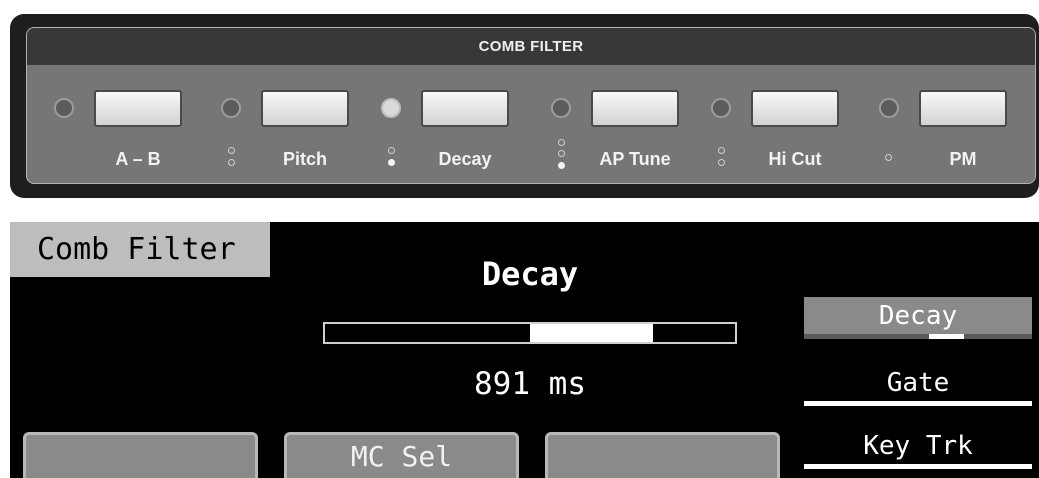  I want to click on button-a-b, so click(138, 108).